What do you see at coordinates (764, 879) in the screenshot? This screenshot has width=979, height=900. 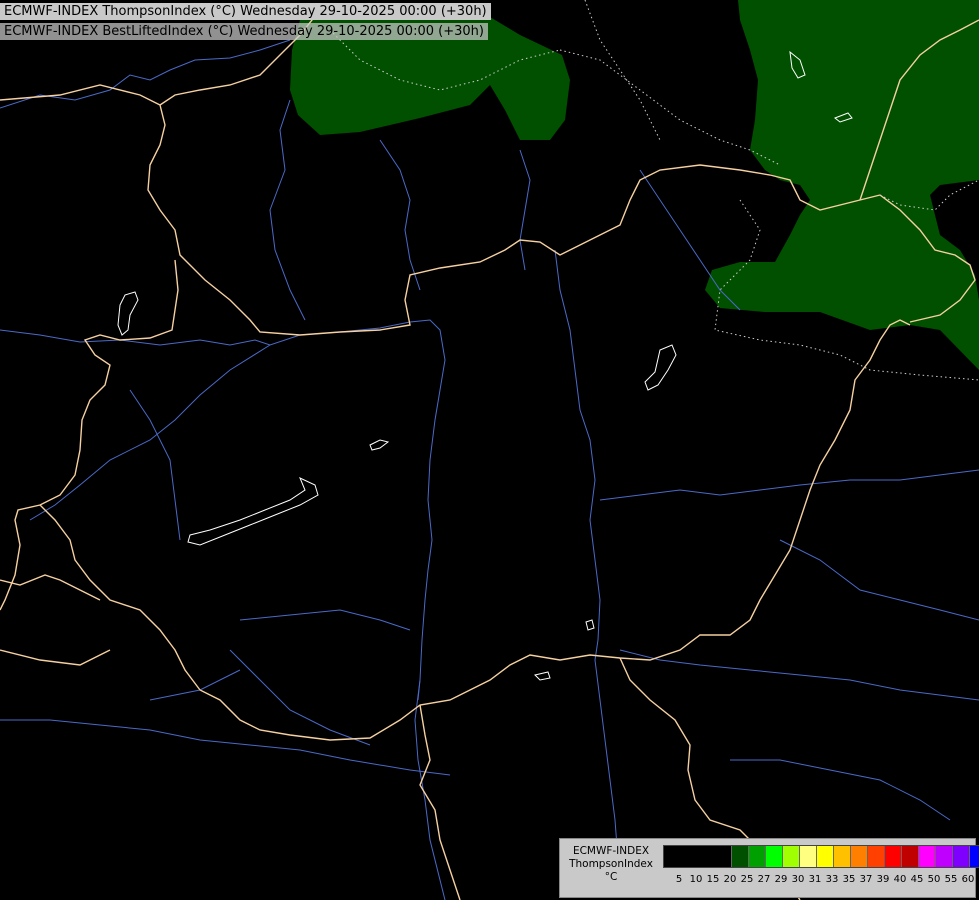 I see `legend-tick-label: 27` at bounding box center [764, 879].